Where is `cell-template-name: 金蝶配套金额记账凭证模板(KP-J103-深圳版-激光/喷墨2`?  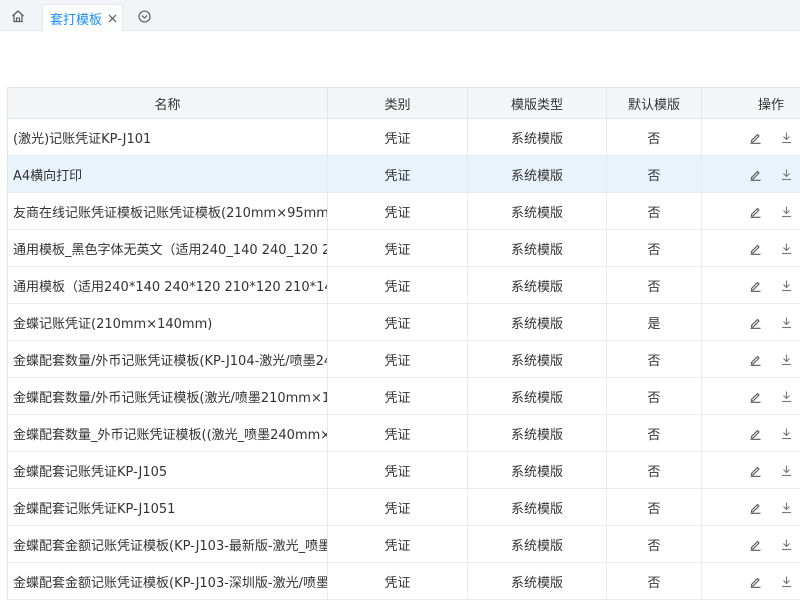 cell-template-name: 金蝶配套金额记账凭证模板(KP-J103-深圳版-激光/喷墨2 is located at coordinates (168, 581).